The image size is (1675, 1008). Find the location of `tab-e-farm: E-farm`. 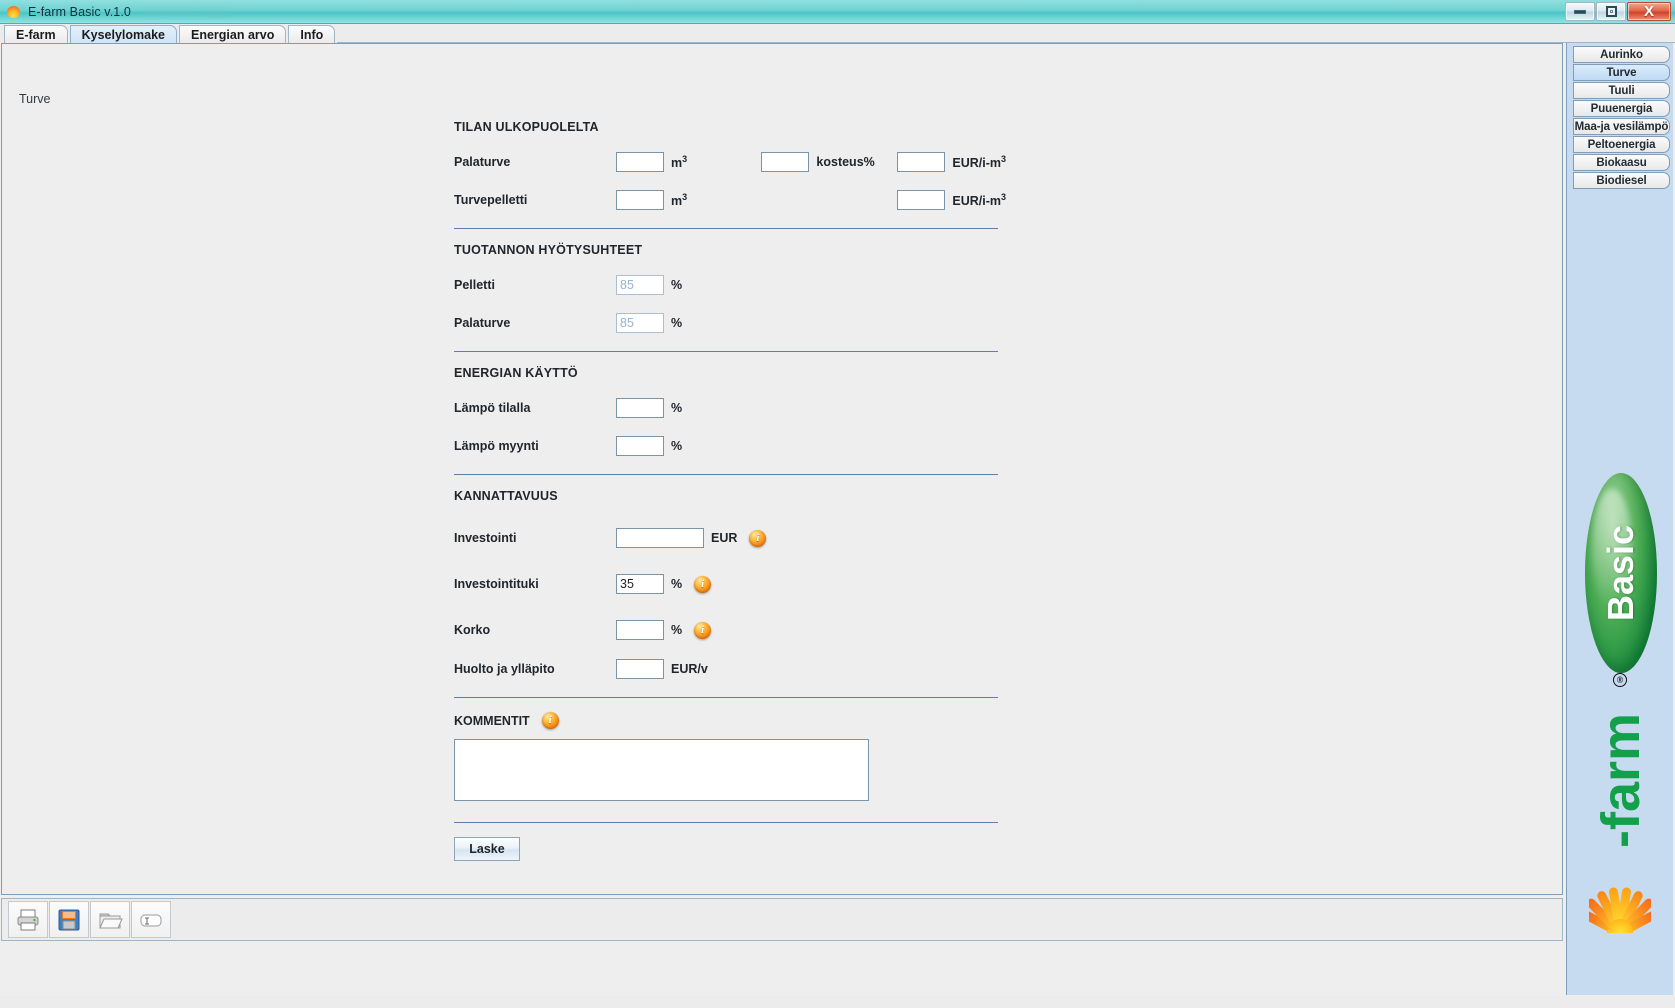

tab-e-farm: E-farm is located at coordinates (36, 34).